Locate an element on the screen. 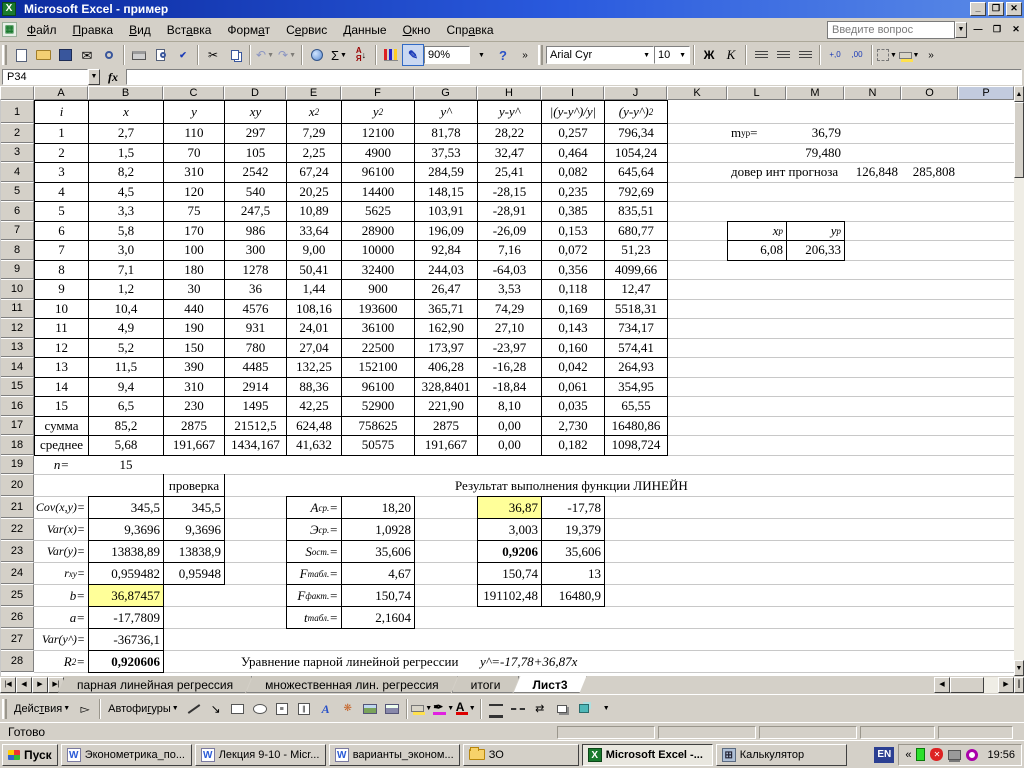  grid-cell: Var(y)= is located at coordinates (61, 551).